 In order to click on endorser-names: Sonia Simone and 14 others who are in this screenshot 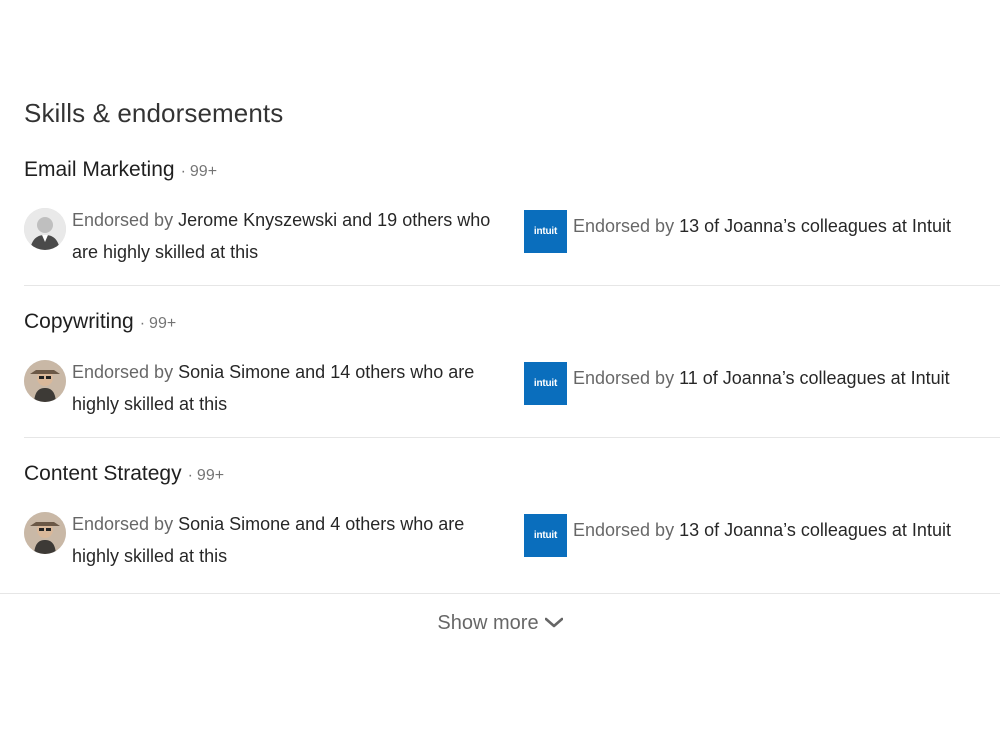, I will do `click(326, 372)`.